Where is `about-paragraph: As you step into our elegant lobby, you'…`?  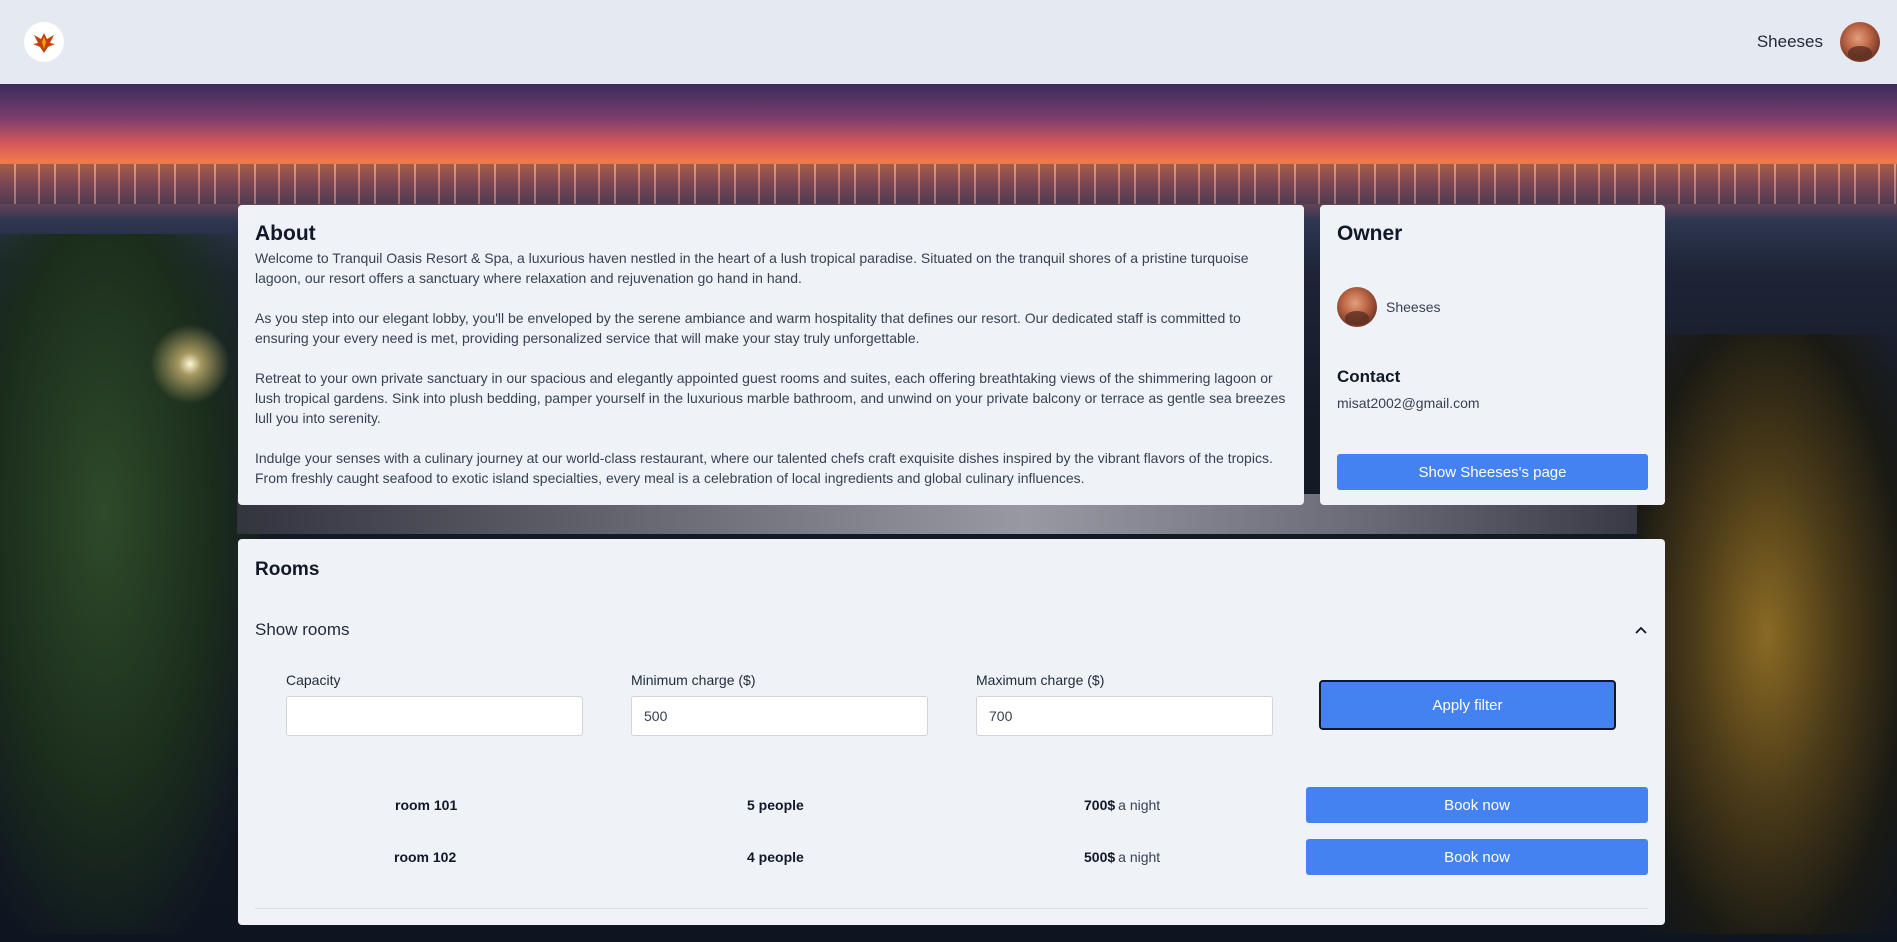 about-paragraph: As you step into our elegant lobby, you'… is located at coordinates (748, 328).